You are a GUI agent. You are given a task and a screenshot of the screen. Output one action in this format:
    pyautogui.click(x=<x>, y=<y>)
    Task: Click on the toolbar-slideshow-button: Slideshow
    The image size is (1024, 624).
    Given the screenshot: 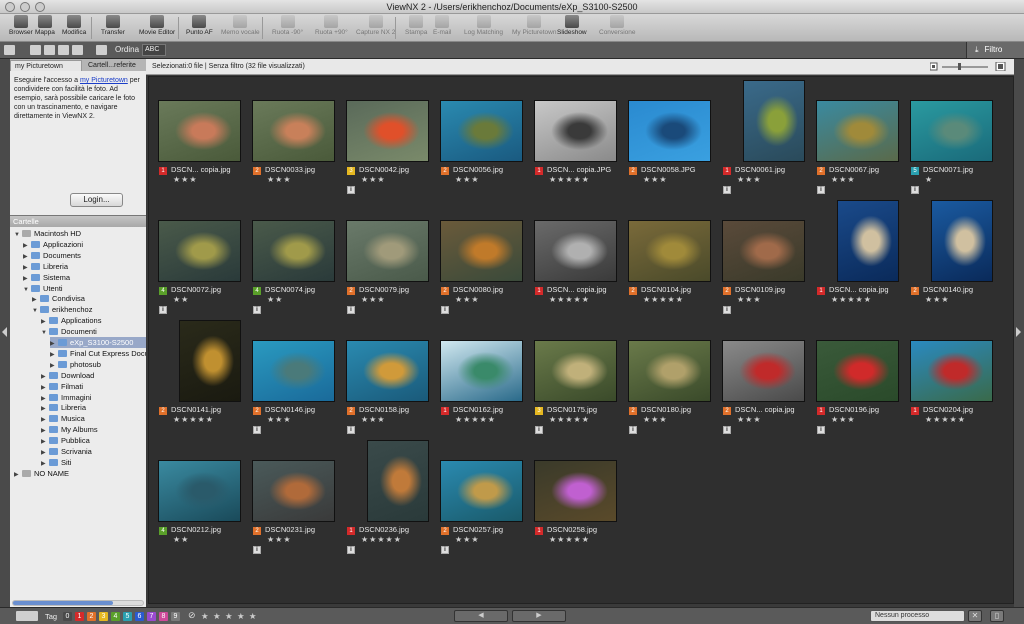 What is the action you would take?
    pyautogui.click(x=572, y=25)
    